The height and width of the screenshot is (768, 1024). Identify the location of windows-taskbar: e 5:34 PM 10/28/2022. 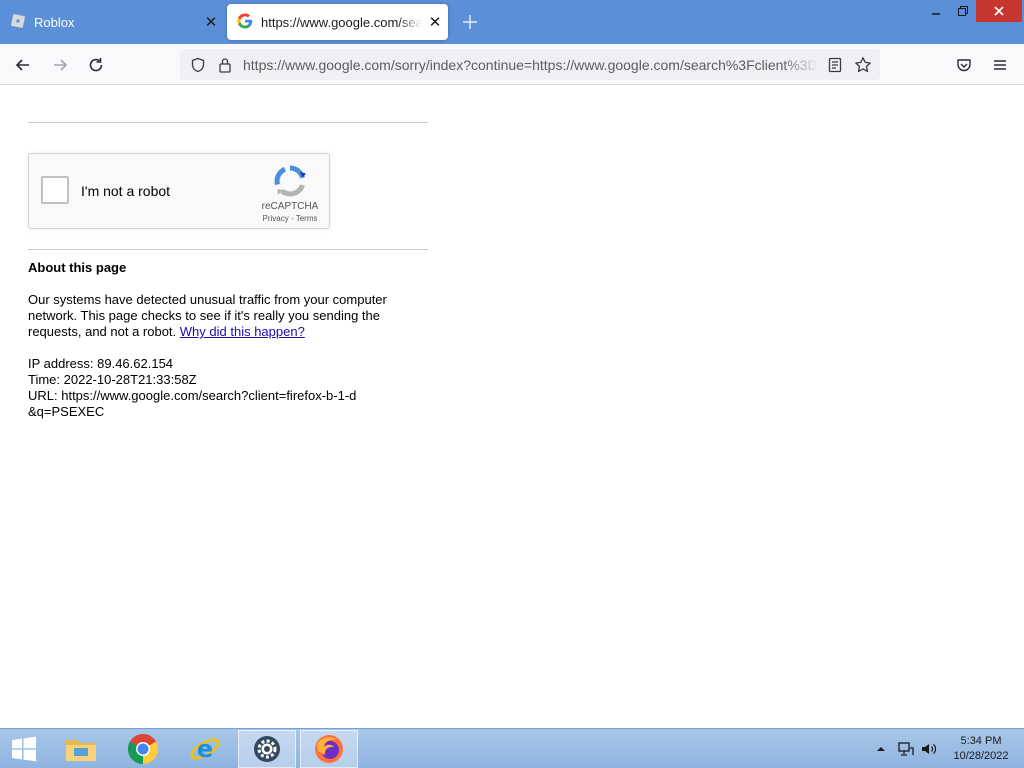
(512, 748).